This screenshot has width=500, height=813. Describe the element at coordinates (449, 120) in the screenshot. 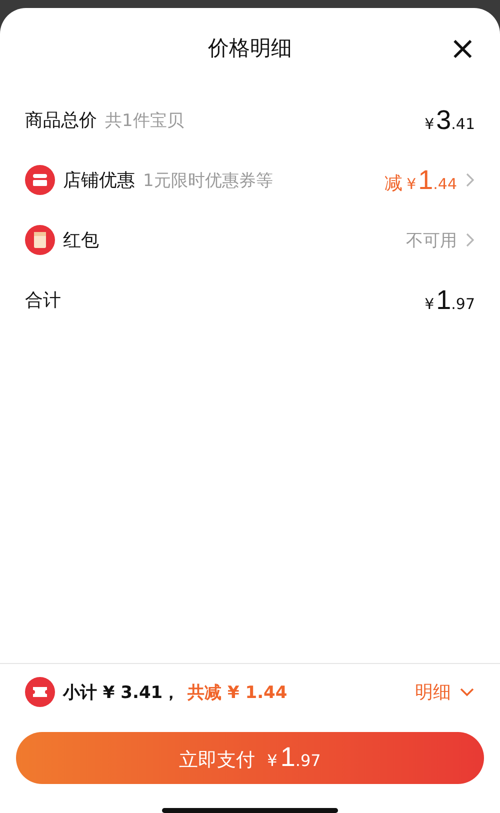

I see `price: ¥3.41` at that location.